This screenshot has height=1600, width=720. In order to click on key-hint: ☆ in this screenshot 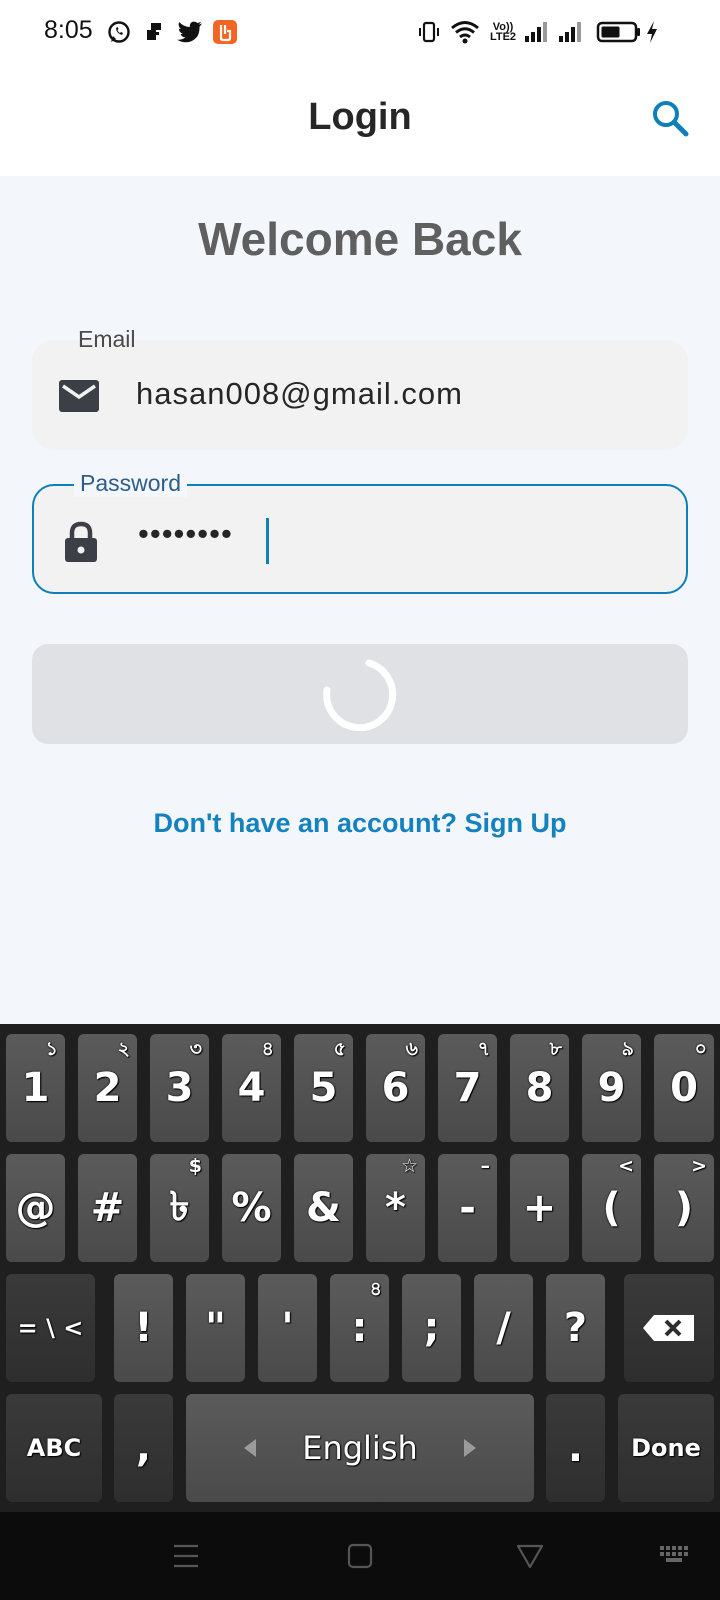, I will do `click(409, 1166)`.